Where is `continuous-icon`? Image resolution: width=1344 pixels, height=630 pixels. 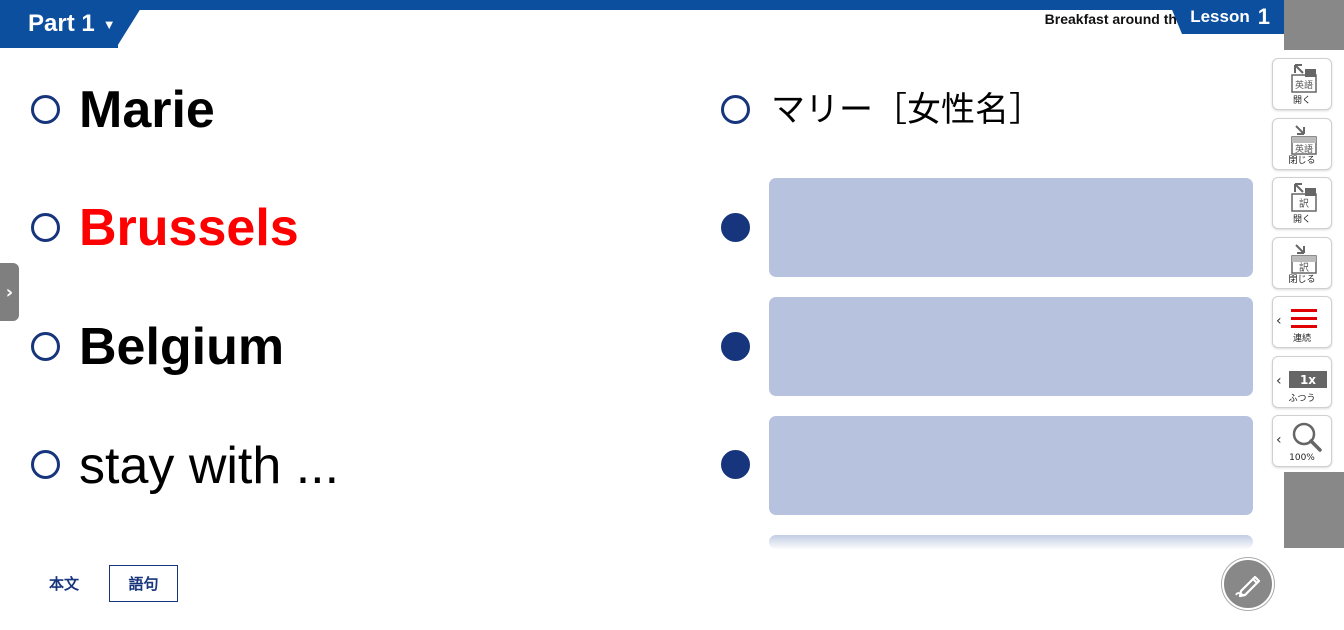
continuous-icon is located at coordinates (1304, 318).